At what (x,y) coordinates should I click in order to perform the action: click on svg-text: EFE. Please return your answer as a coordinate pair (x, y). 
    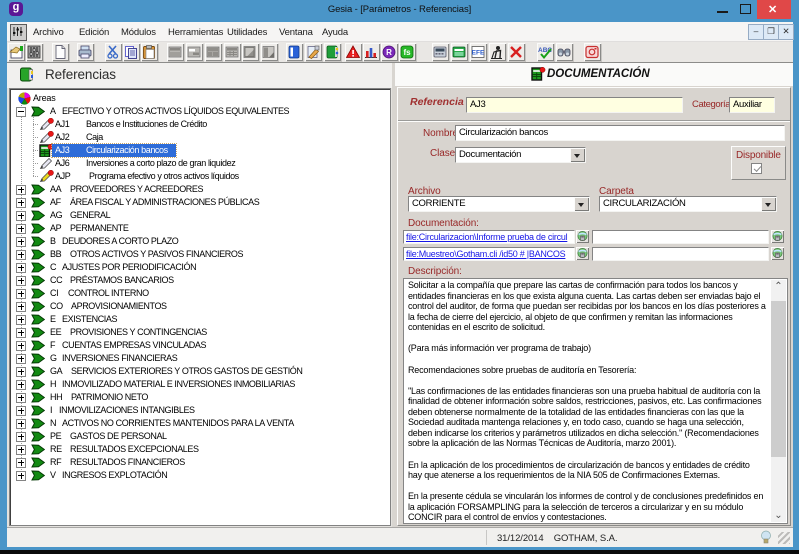
    Looking at the image, I should click on (478, 53).